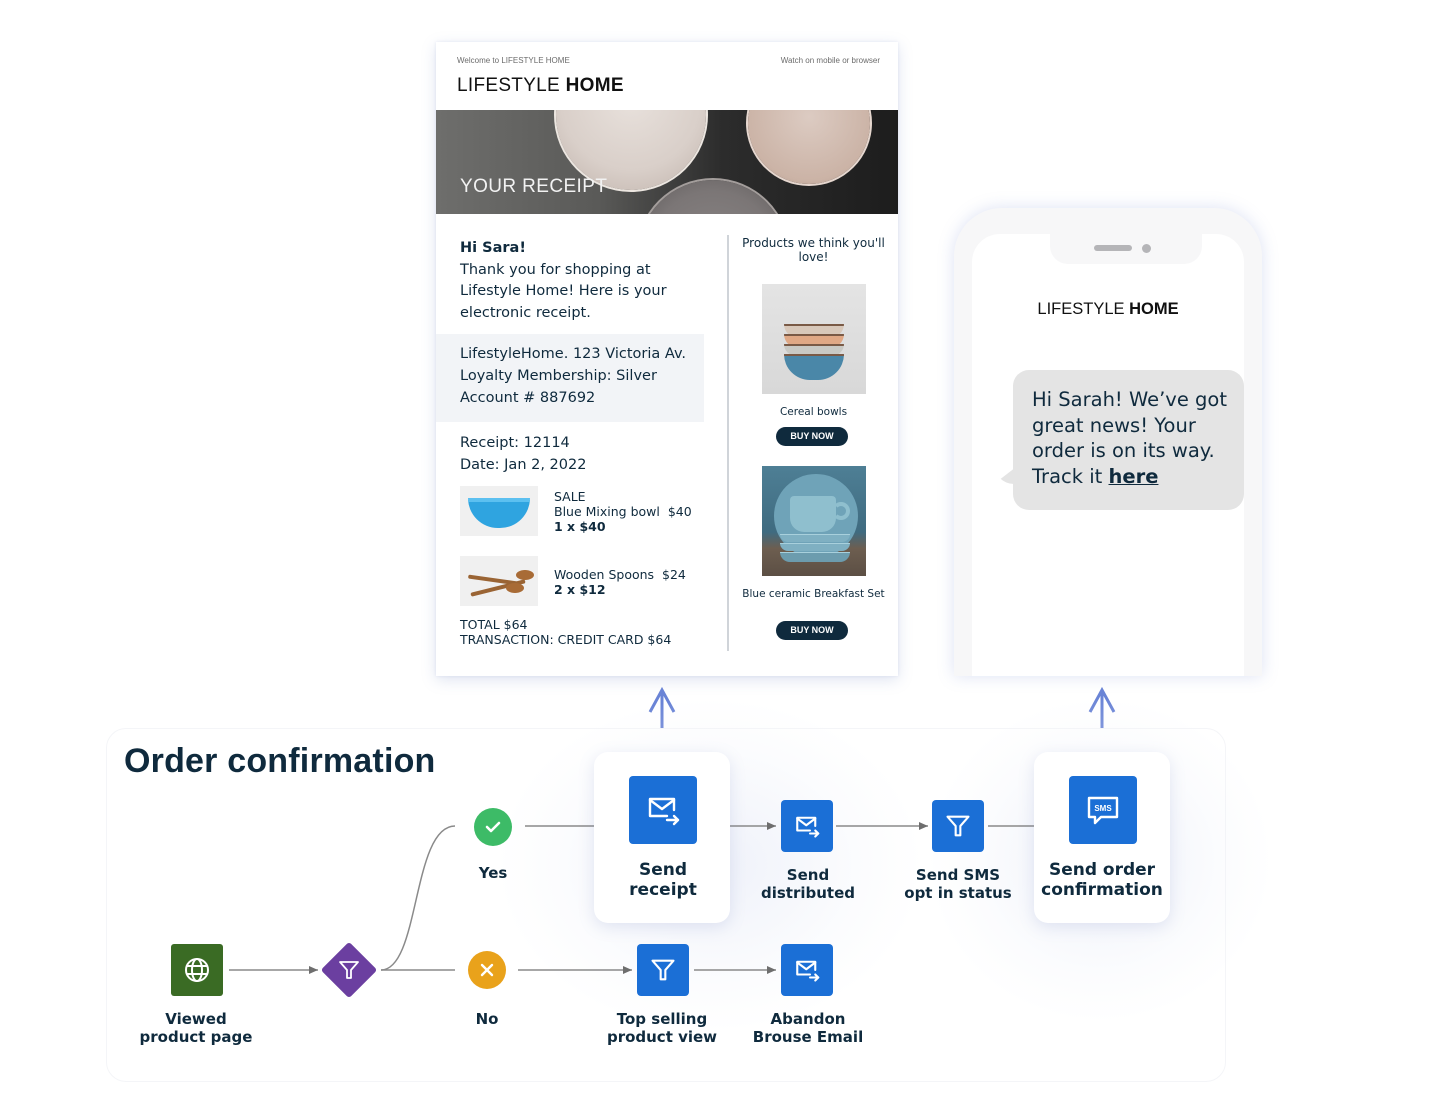  I want to click on hero-title: YOUR RECEIPT, so click(534, 186).